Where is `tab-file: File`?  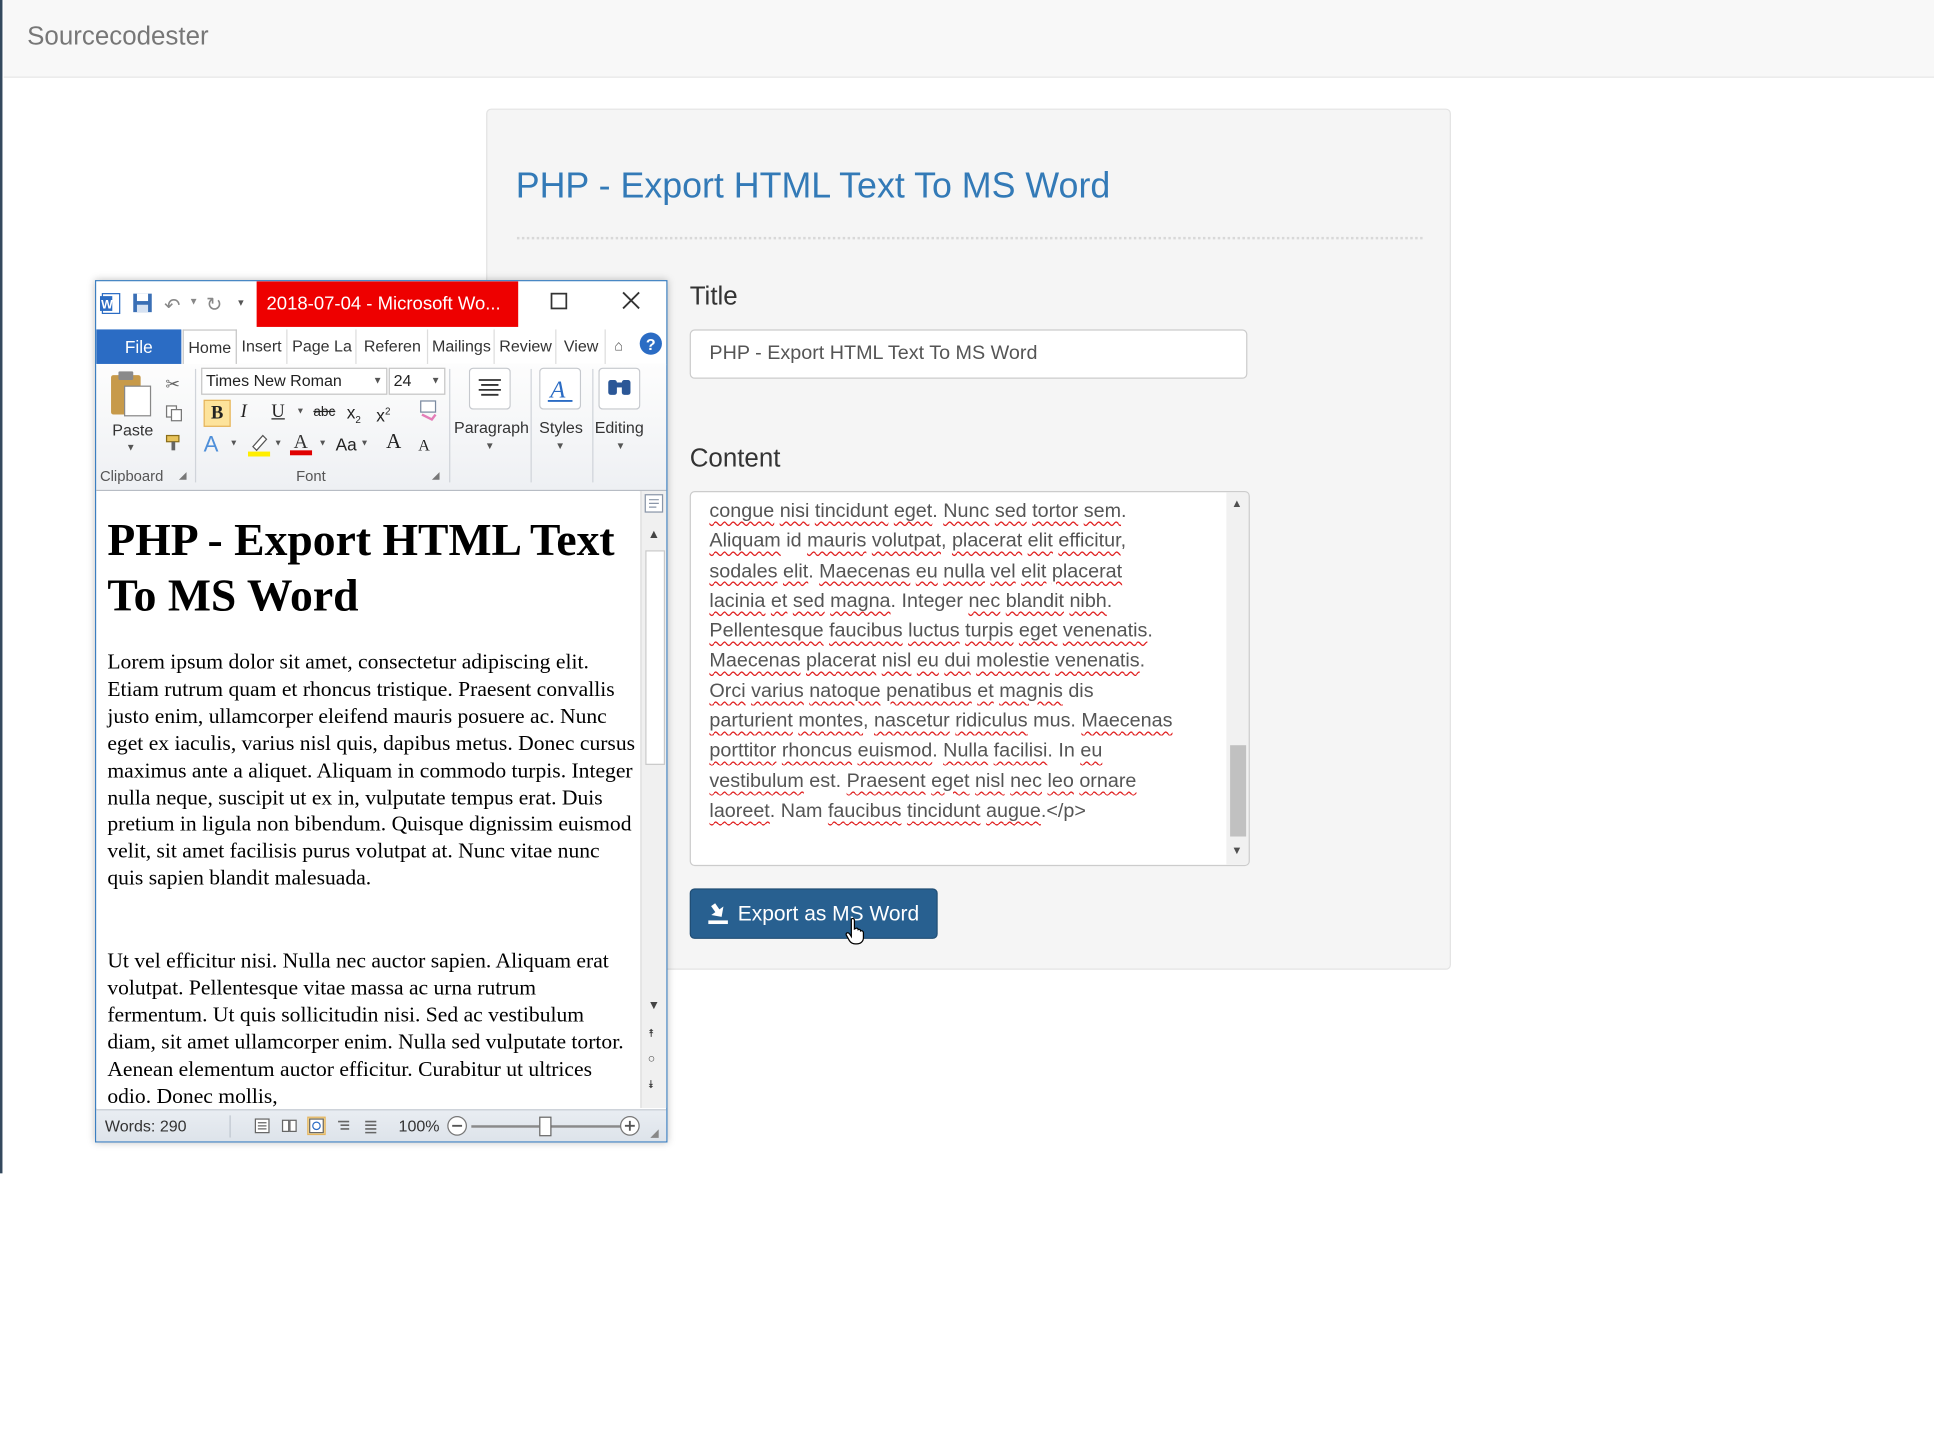
tab-file: File is located at coordinates (139, 346).